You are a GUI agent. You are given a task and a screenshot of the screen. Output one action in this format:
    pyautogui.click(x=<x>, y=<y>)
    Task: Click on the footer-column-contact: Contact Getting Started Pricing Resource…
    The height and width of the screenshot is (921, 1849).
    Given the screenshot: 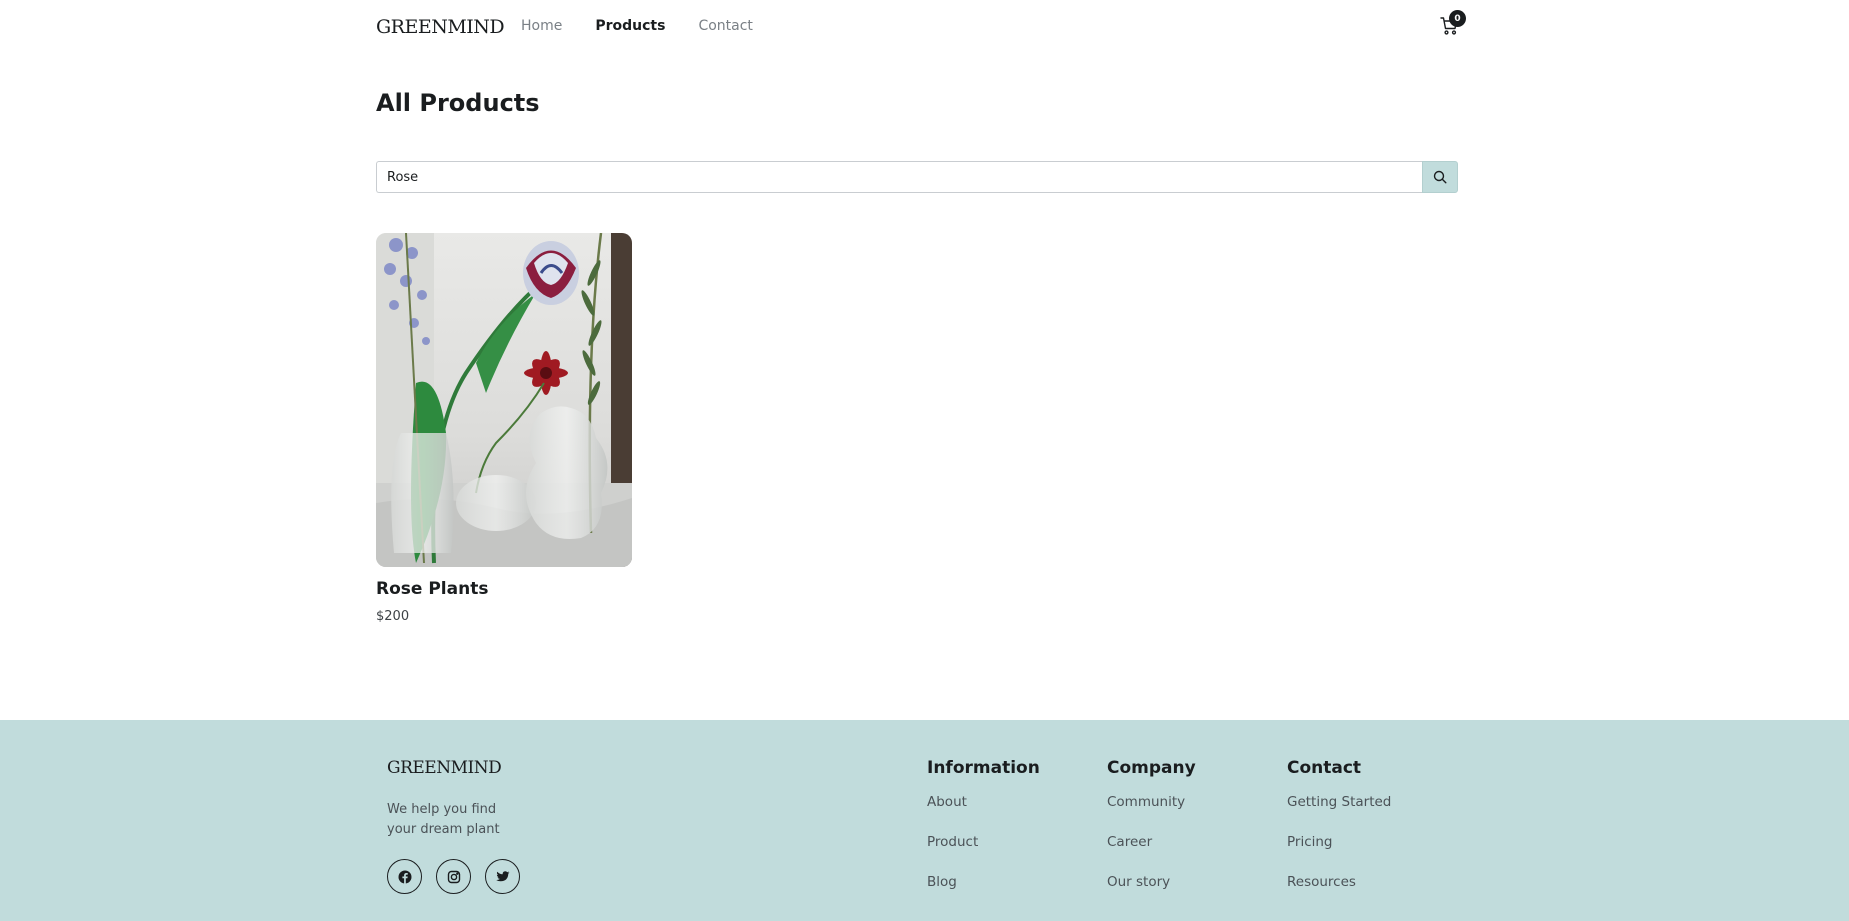 What is the action you would take?
    pyautogui.click(x=1339, y=835)
    